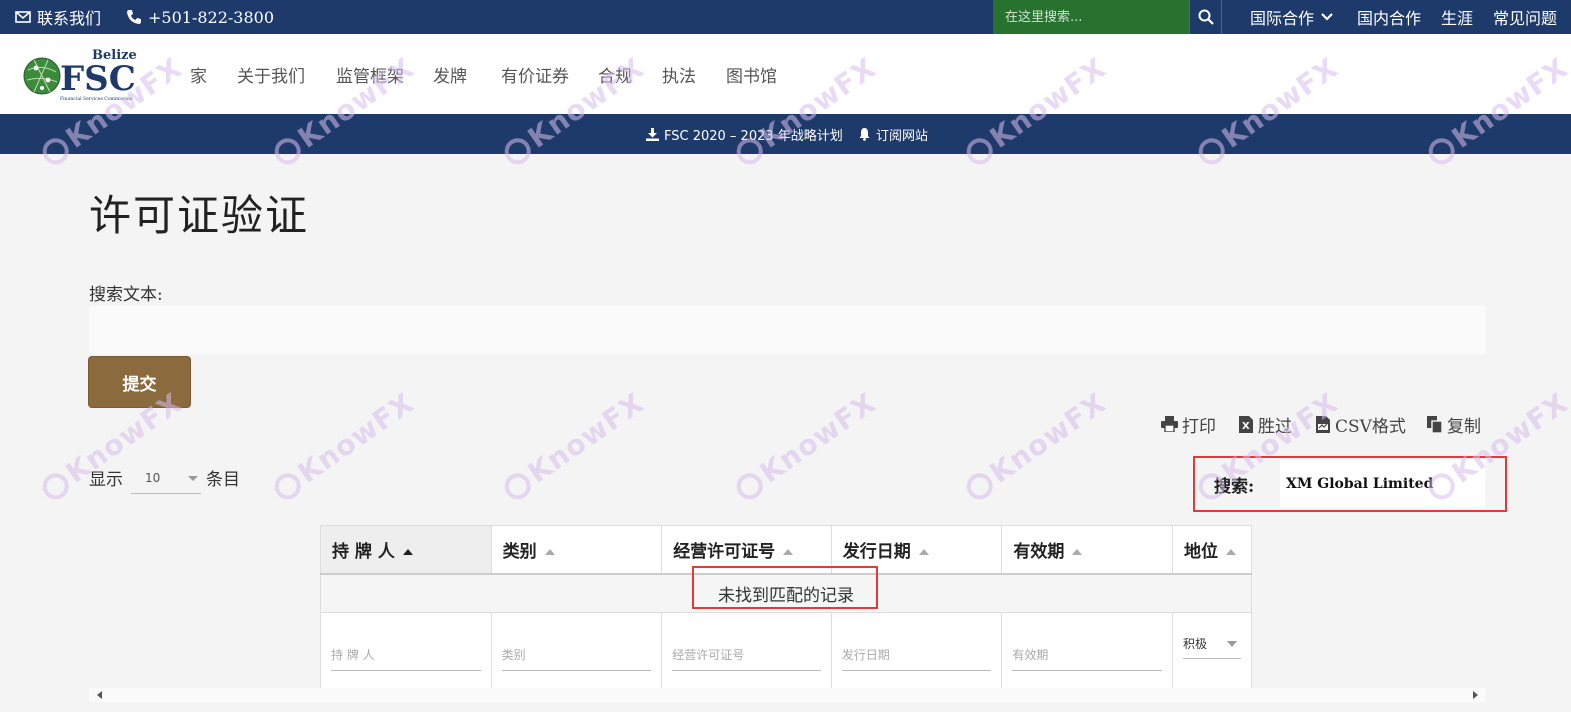  What do you see at coordinates (1234, 487) in the screenshot?
I see `filter-label: 搜索:` at bounding box center [1234, 487].